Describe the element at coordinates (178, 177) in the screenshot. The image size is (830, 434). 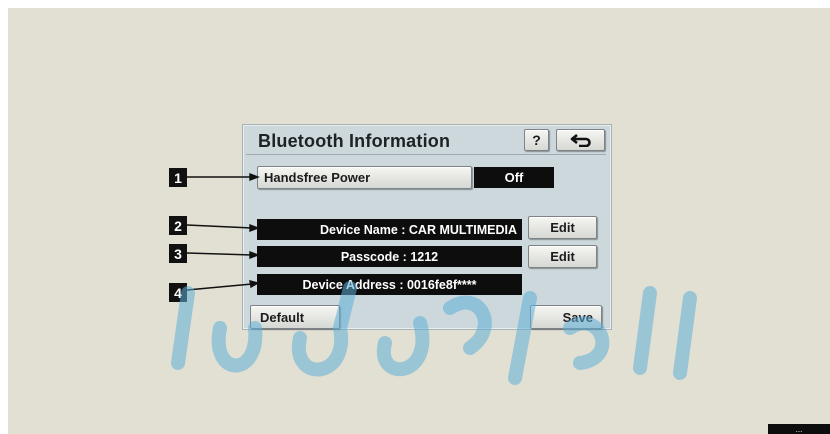
I see `callout-1: 1` at that location.